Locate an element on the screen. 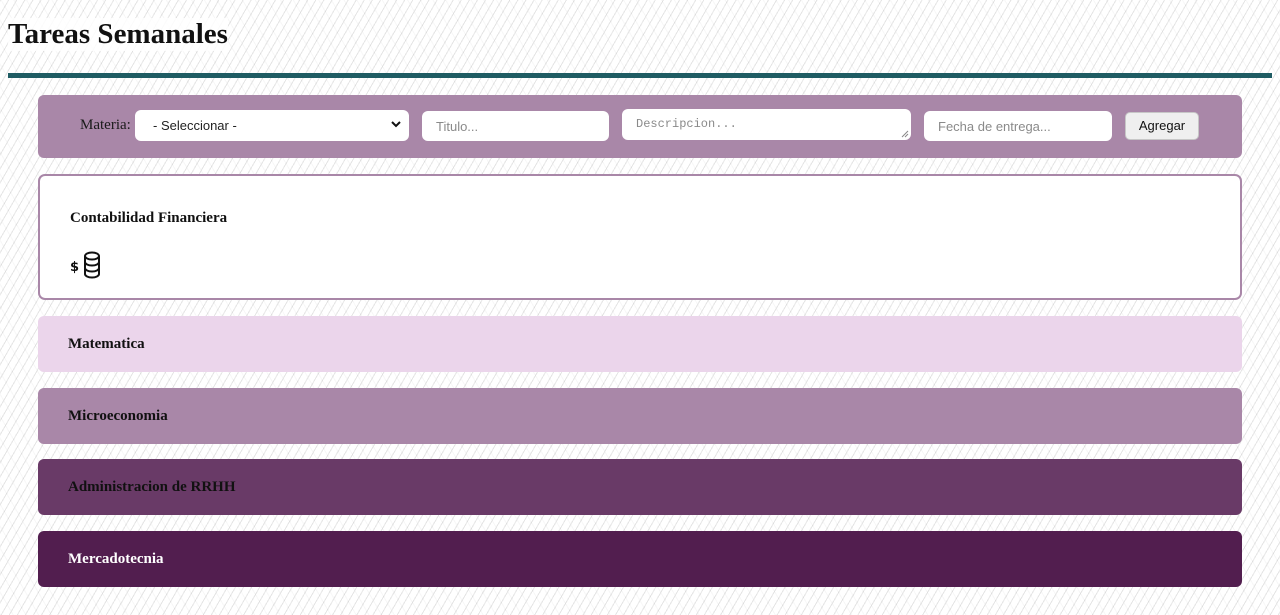 This screenshot has width=1280, height=615. coins-dollar-icon: $ is located at coordinates (85, 265).